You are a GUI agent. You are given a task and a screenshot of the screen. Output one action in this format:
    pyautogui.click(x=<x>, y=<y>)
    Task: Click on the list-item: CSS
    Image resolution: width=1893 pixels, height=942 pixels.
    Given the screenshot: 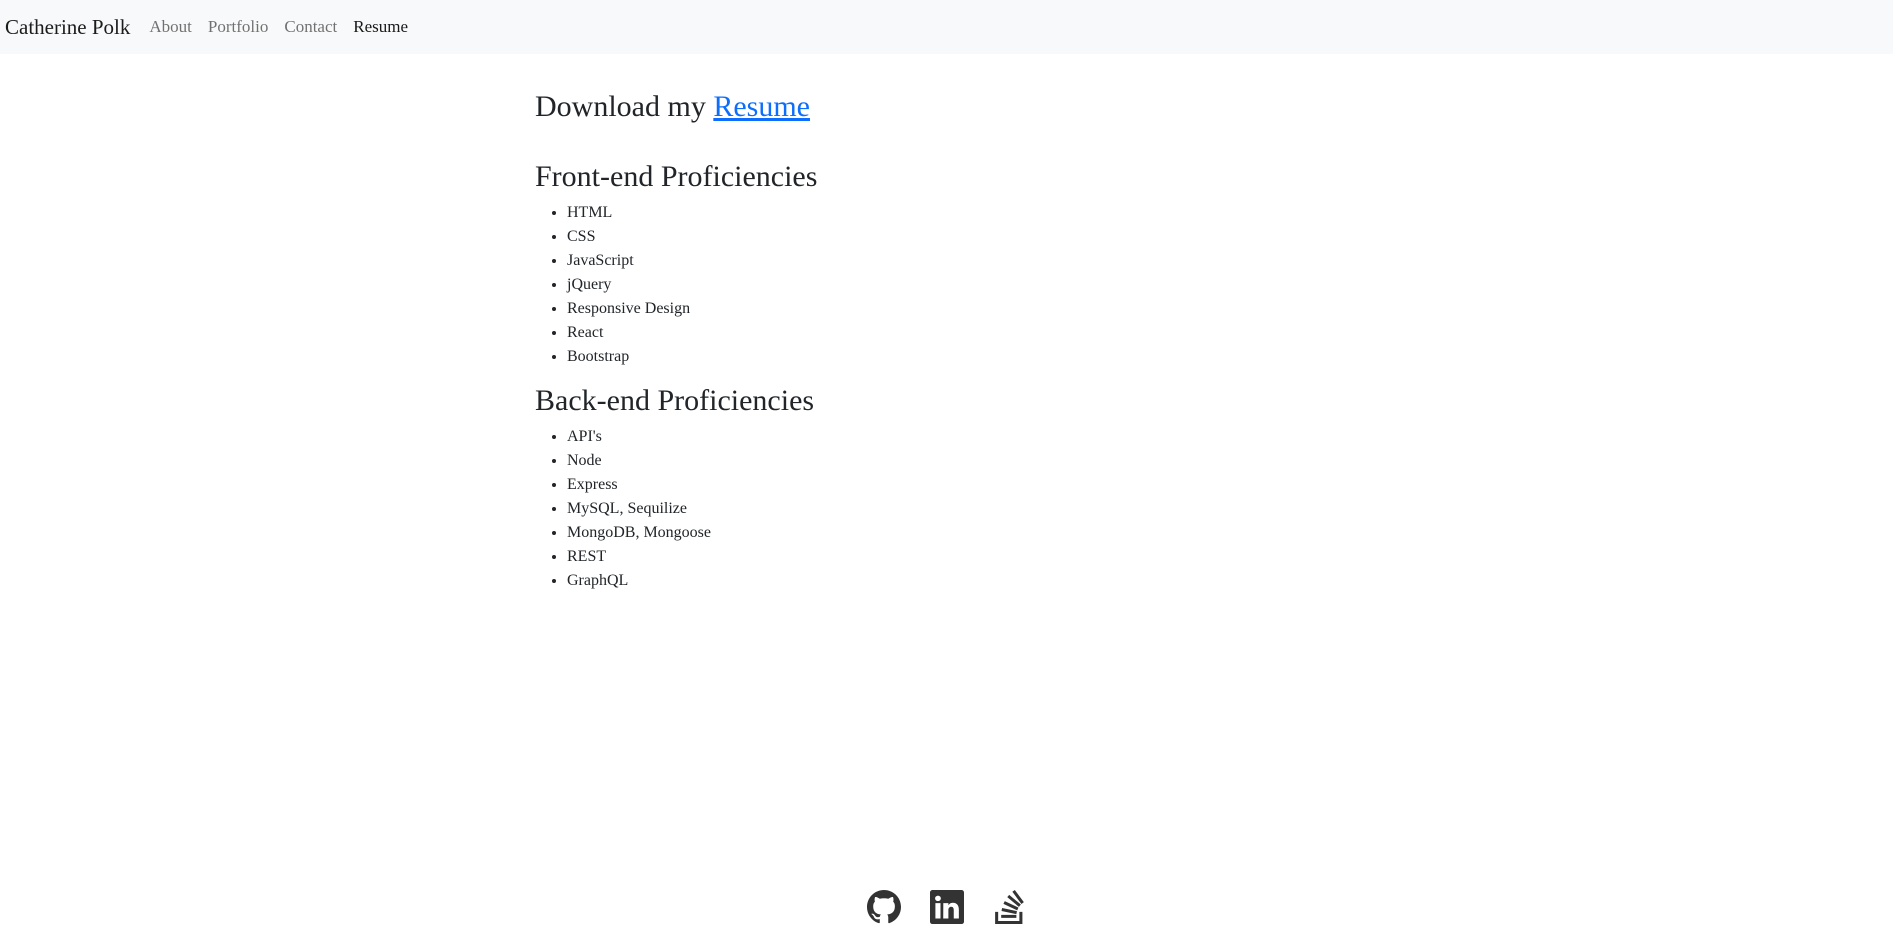 What is the action you would take?
    pyautogui.click(x=951, y=237)
    